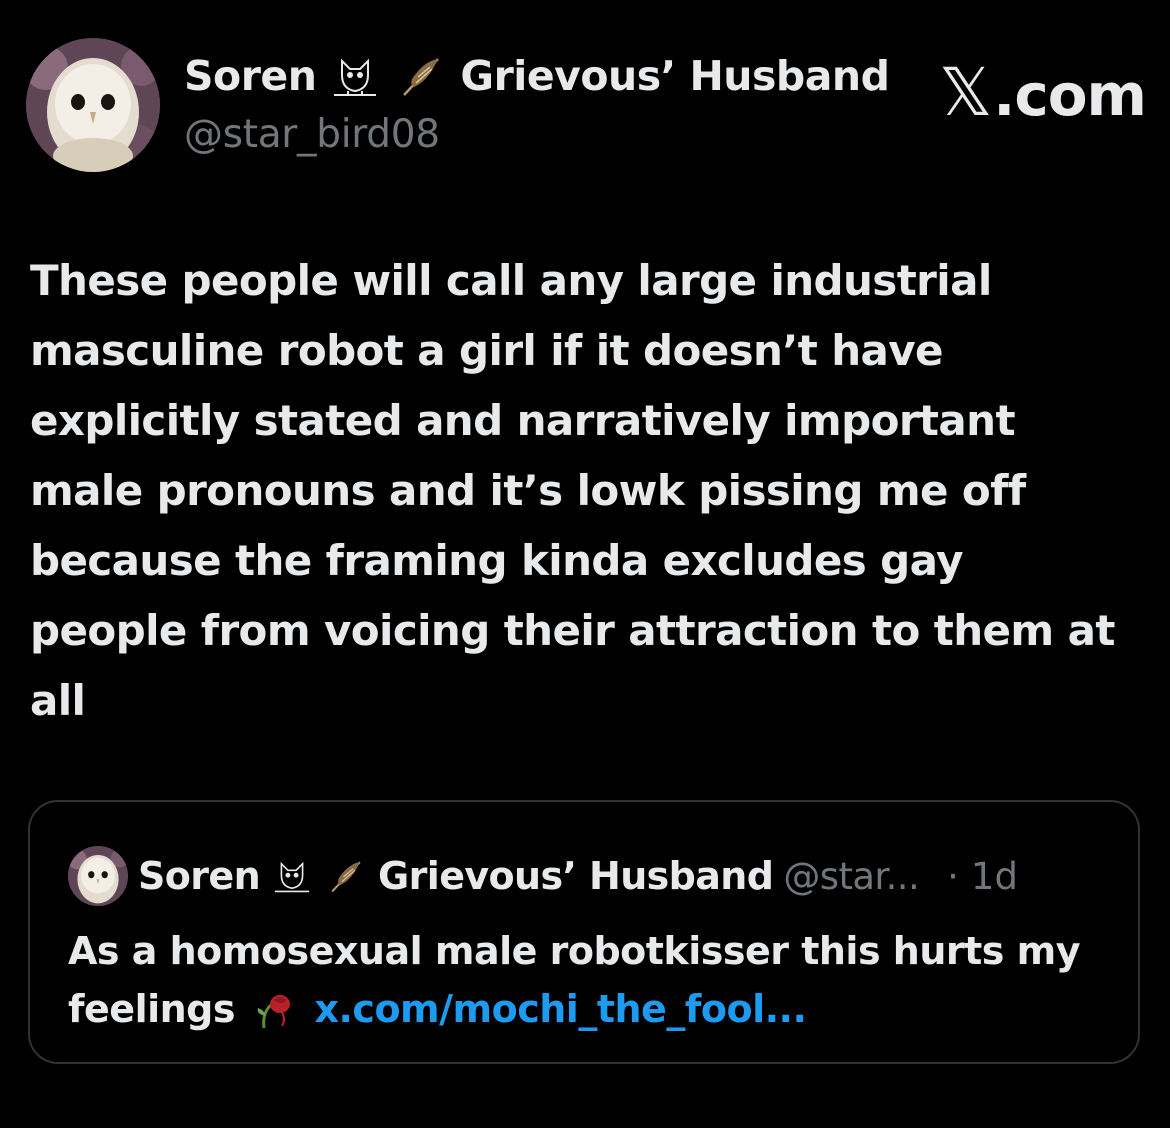  What do you see at coordinates (312, 134) in the screenshot?
I see `author-handle: @star_bird08` at bounding box center [312, 134].